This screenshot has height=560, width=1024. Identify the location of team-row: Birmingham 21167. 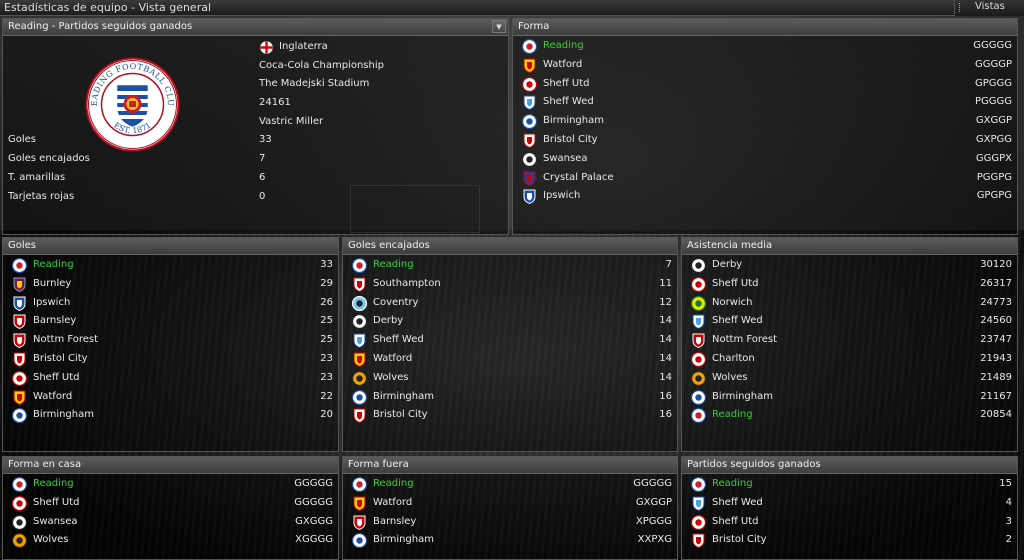
(849, 397).